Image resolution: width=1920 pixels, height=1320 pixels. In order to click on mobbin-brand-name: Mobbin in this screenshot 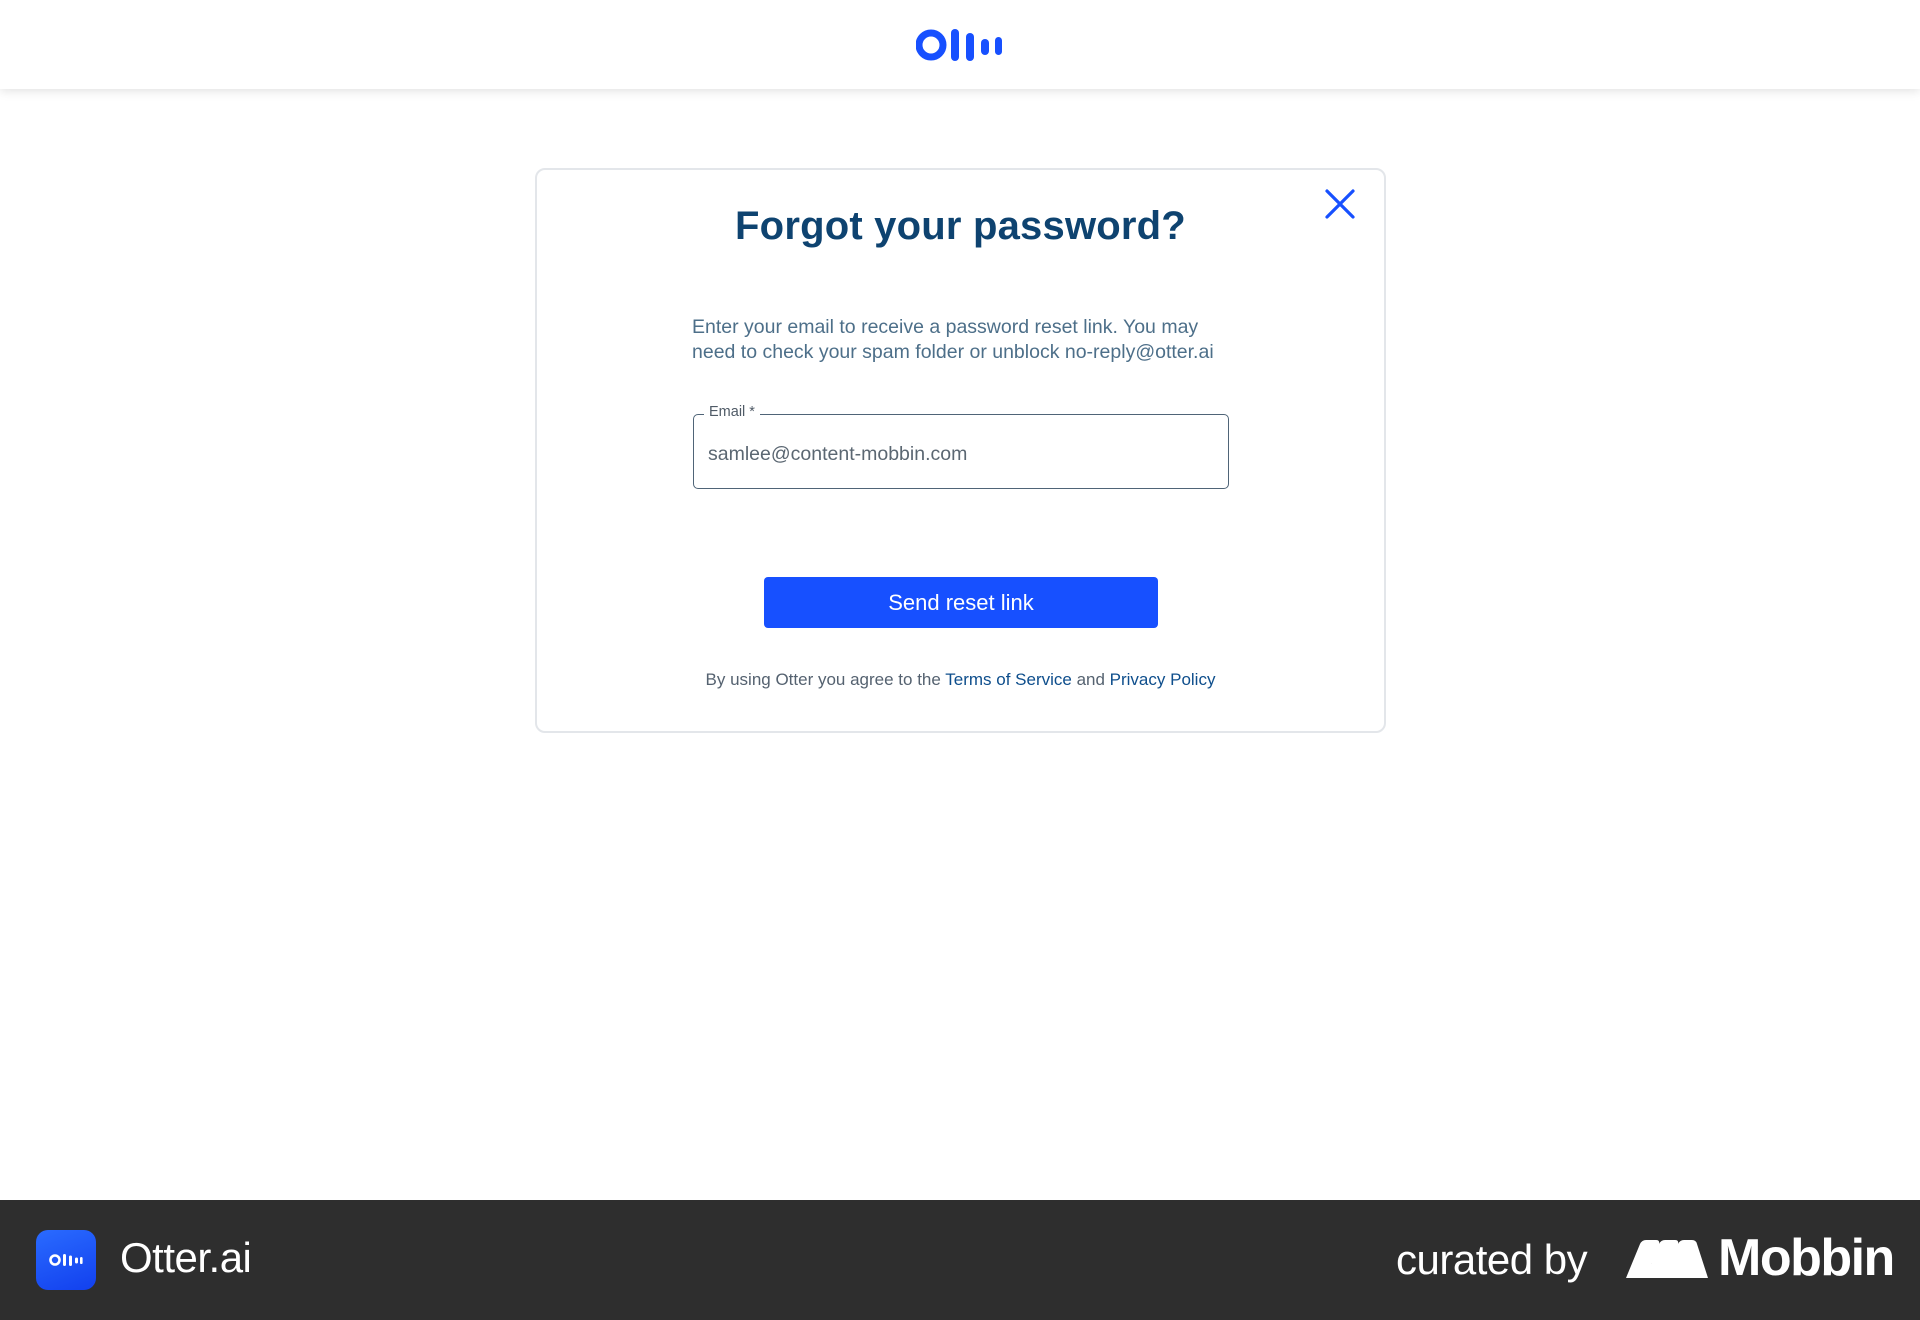, I will do `click(1806, 1258)`.